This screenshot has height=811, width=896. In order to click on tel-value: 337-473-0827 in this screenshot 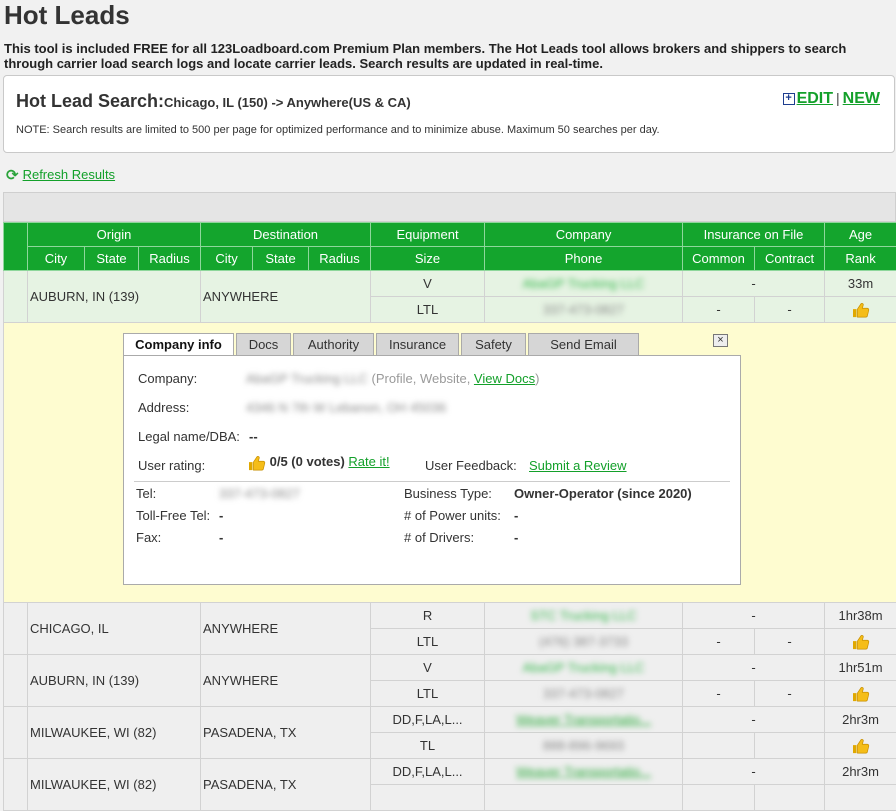, I will do `click(259, 493)`.